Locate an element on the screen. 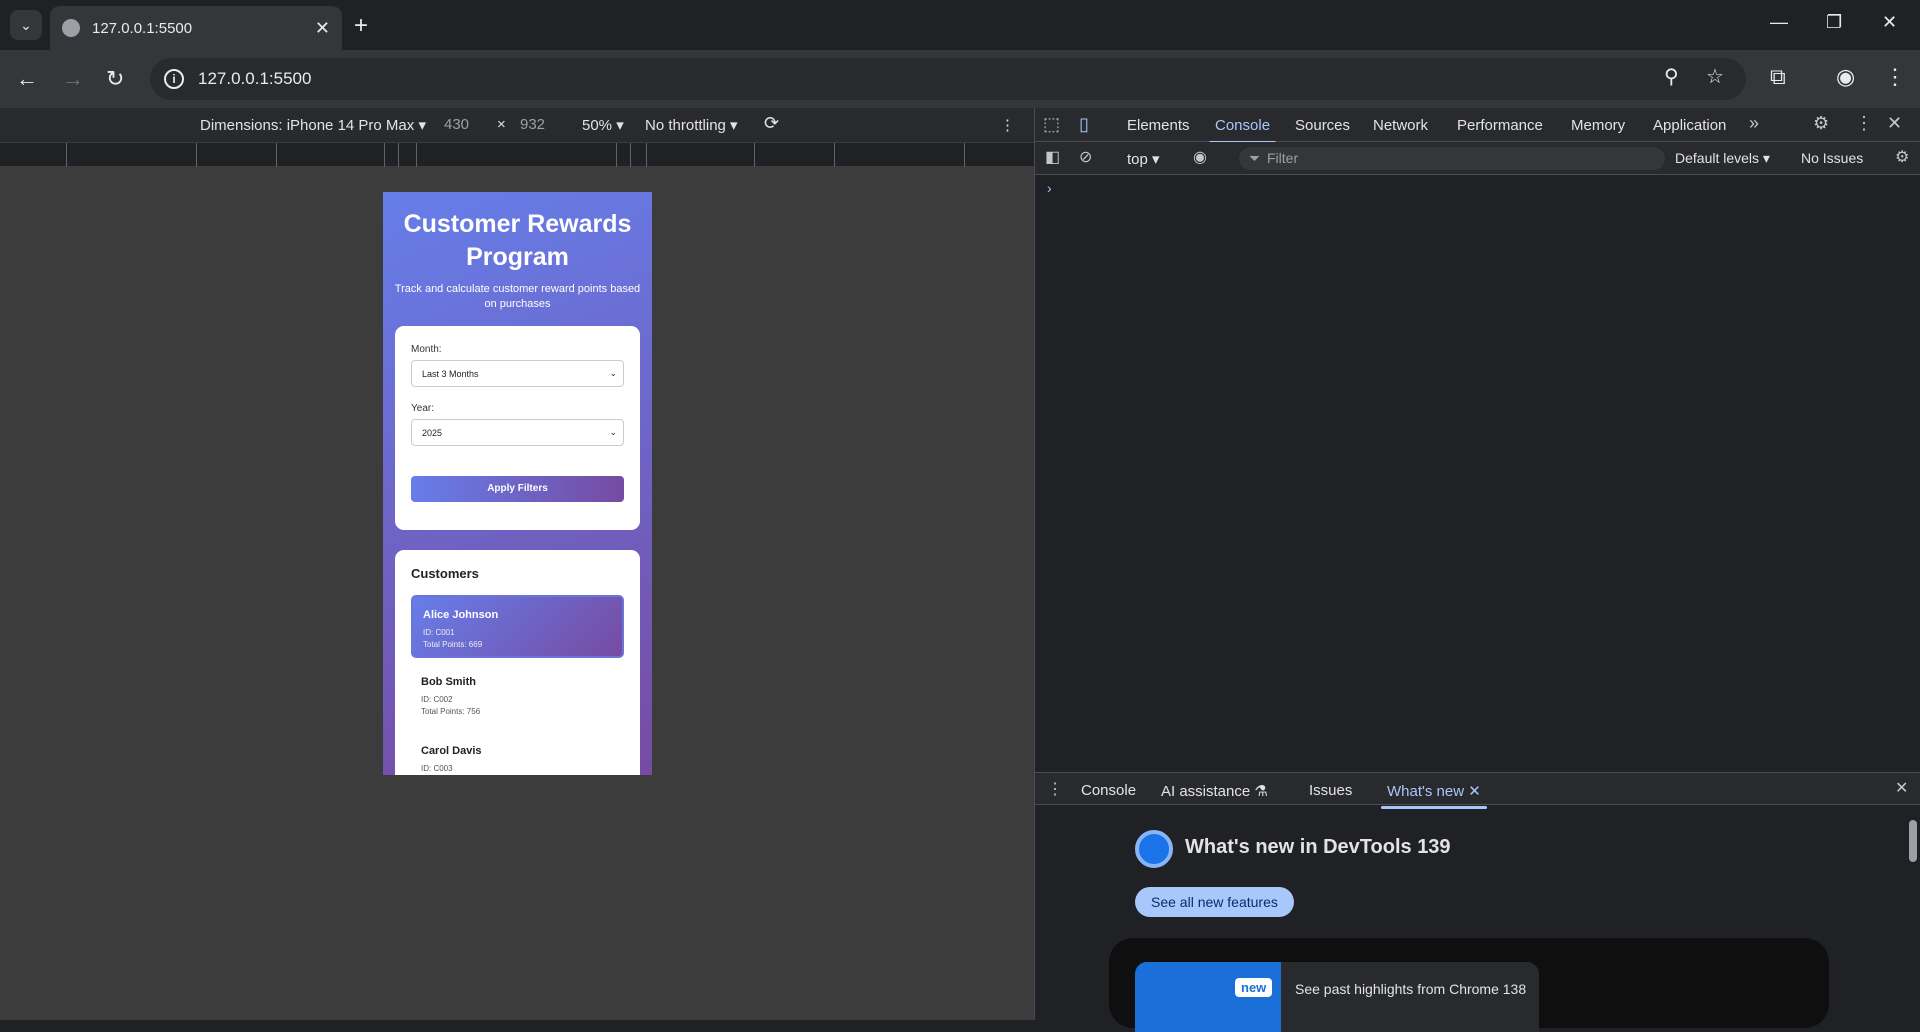 Image resolution: width=1920 pixels, height=1032 pixels. device-width-input: 430 is located at coordinates (456, 124).